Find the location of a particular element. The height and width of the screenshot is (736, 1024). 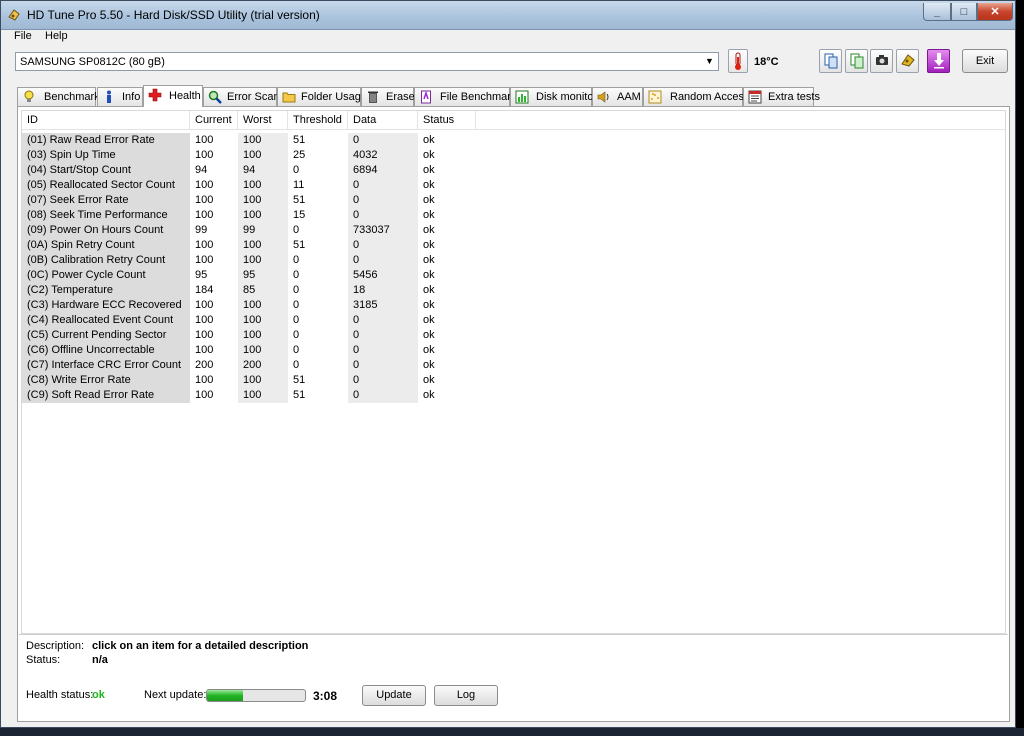

table-row: (0C) Power Cycle Count 95 95 0 5456 ok is located at coordinates (232, 275).